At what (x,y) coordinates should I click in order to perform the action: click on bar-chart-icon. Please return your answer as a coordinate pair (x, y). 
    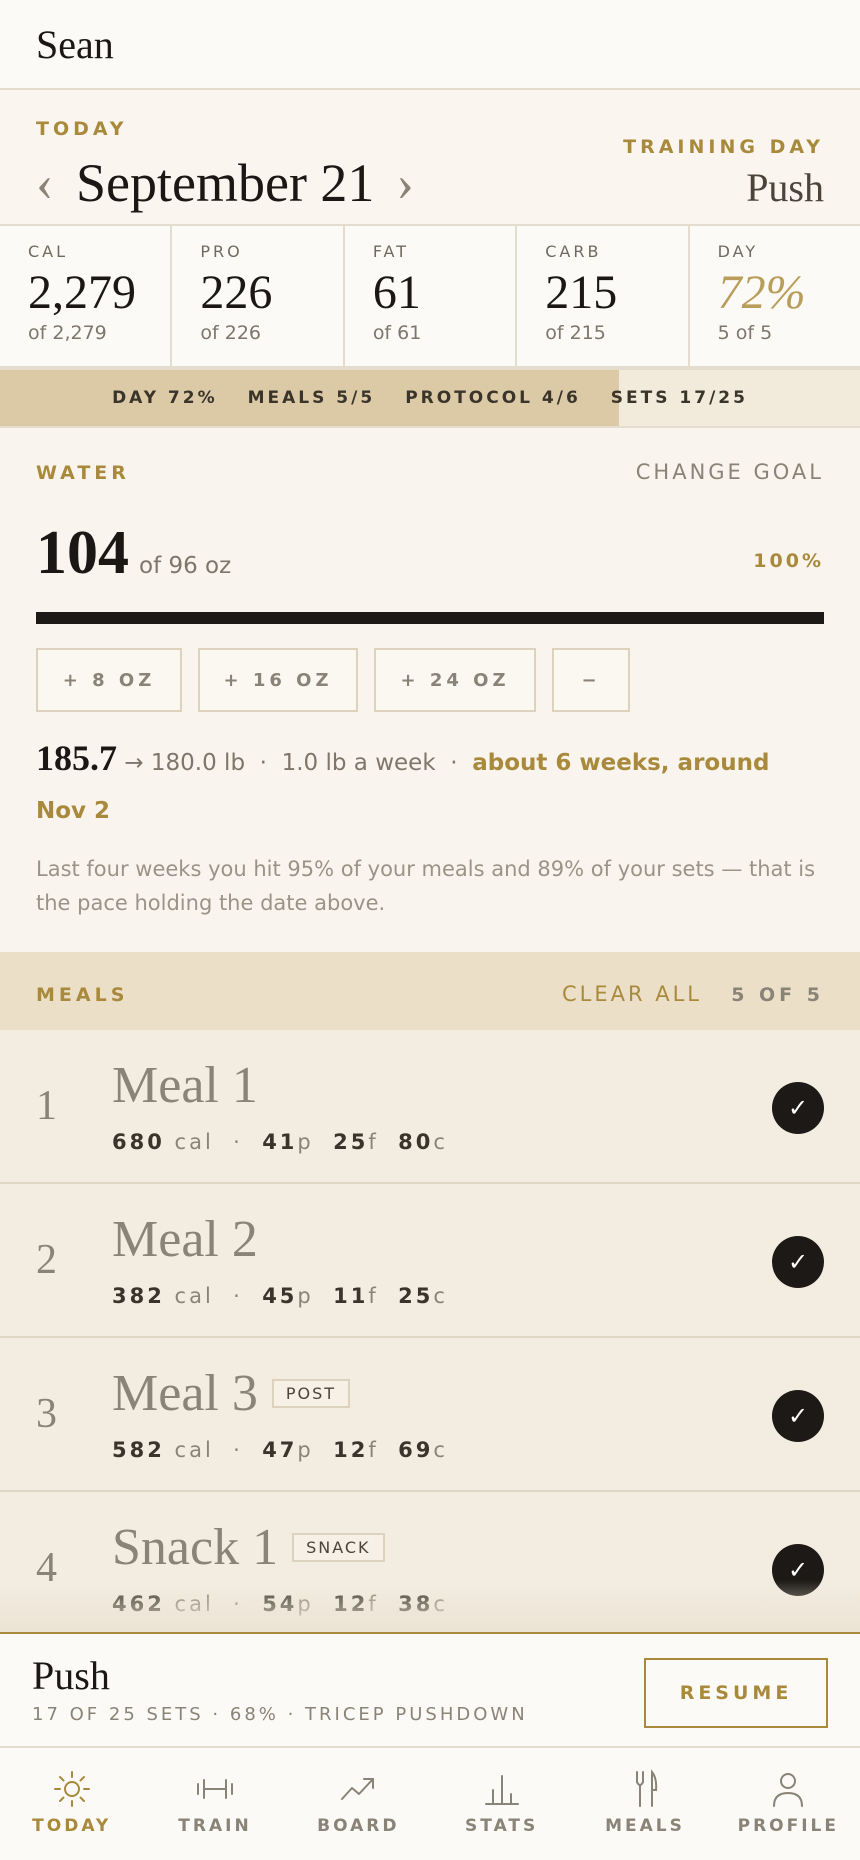
    Looking at the image, I should click on (501, 1790).